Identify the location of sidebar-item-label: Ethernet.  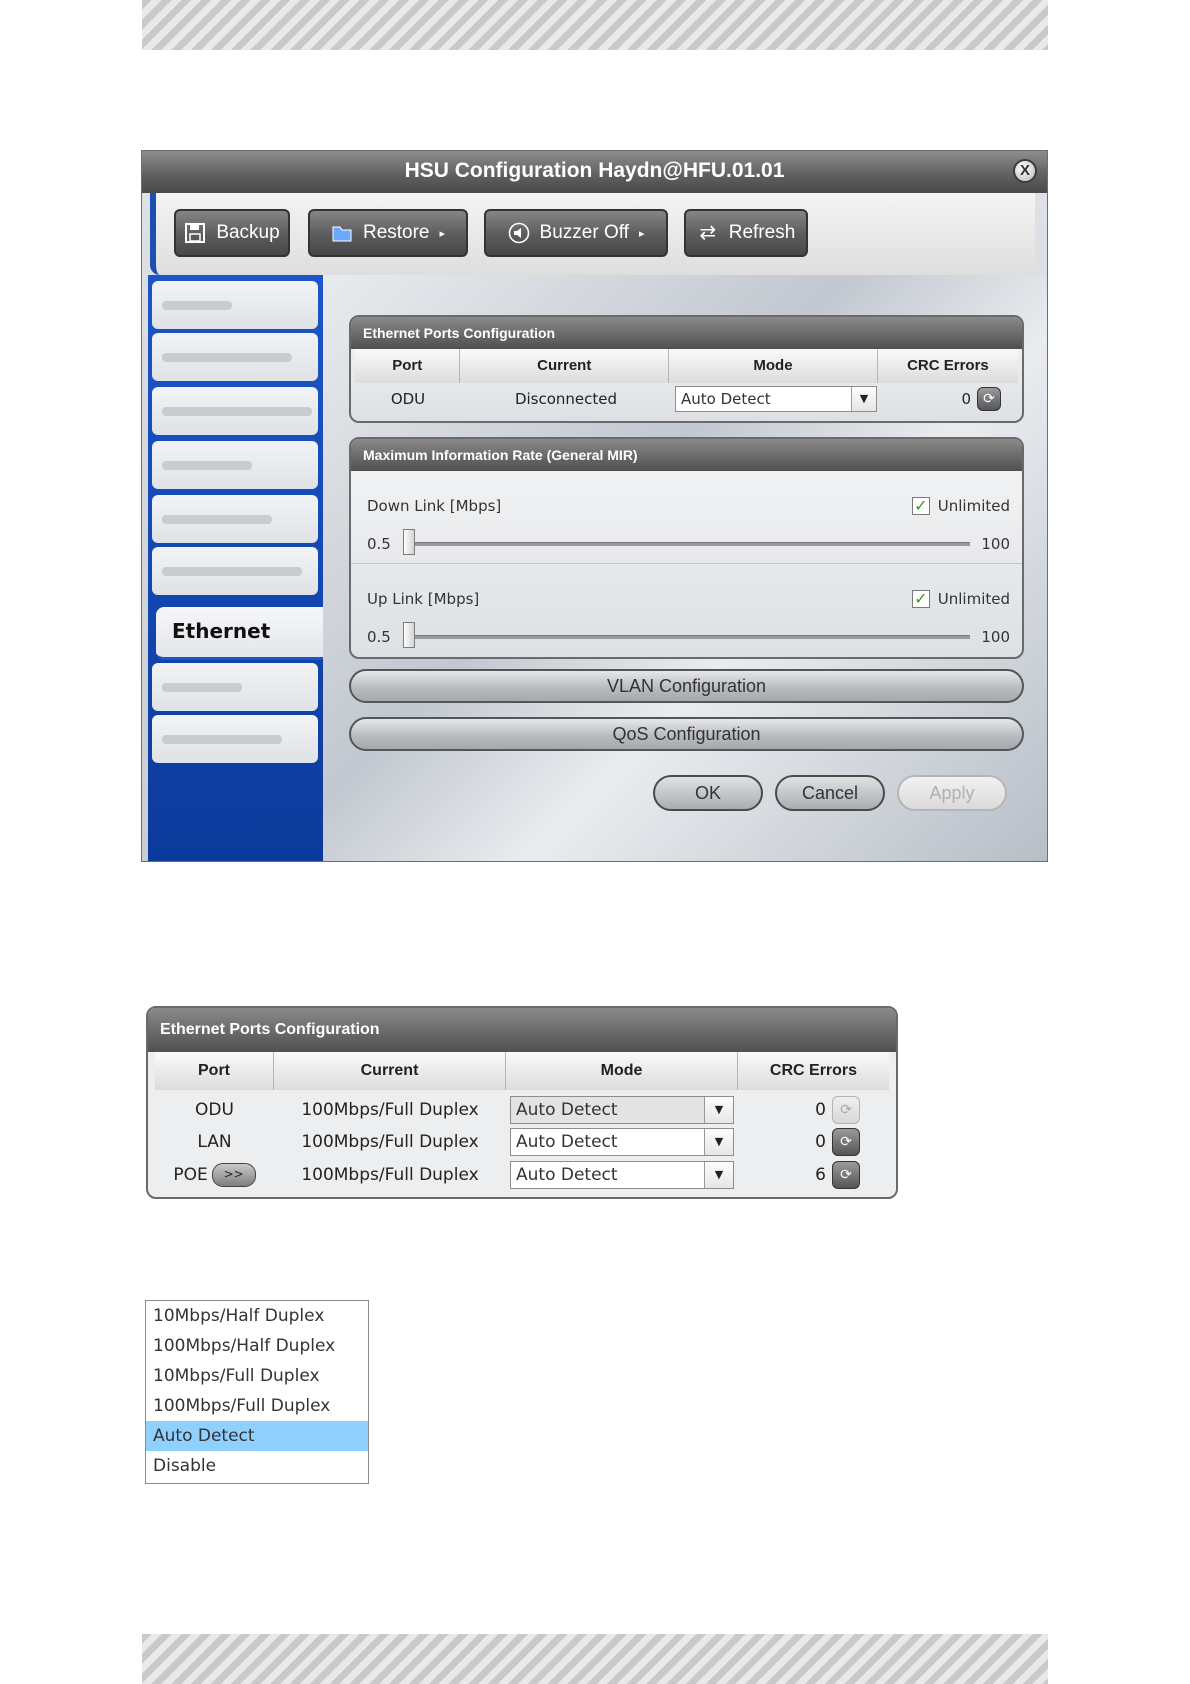
(221, 631).